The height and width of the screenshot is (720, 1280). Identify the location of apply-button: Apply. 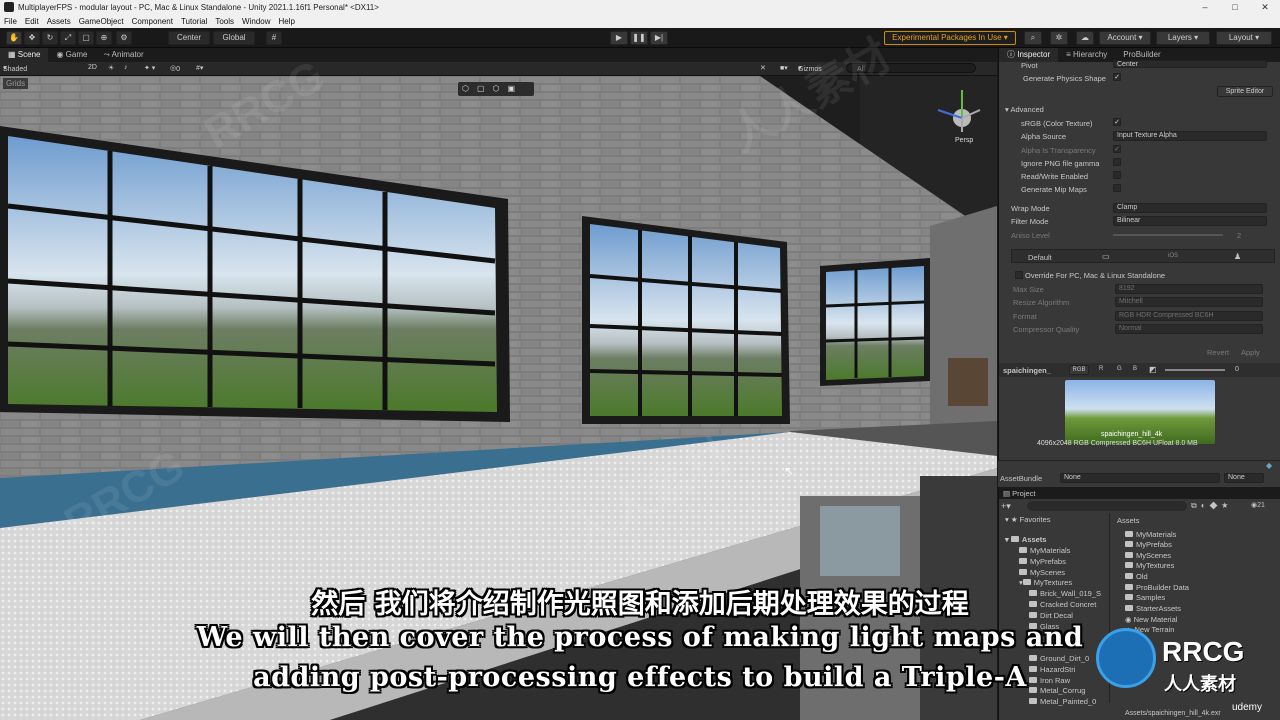
(1250, 352).